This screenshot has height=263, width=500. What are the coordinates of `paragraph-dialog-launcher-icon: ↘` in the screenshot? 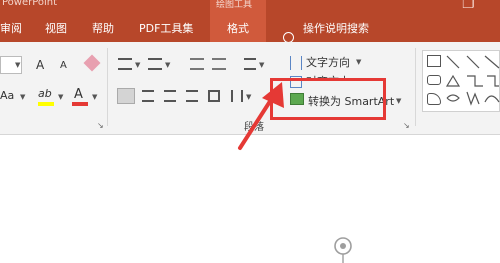 It's located at (406, 125).